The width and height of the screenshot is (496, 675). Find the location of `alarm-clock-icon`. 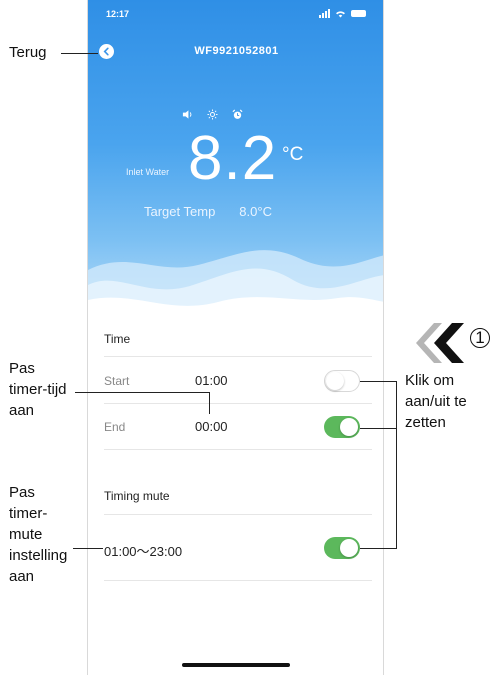

alarm-clock-icon is located at coordinates (237, 114).